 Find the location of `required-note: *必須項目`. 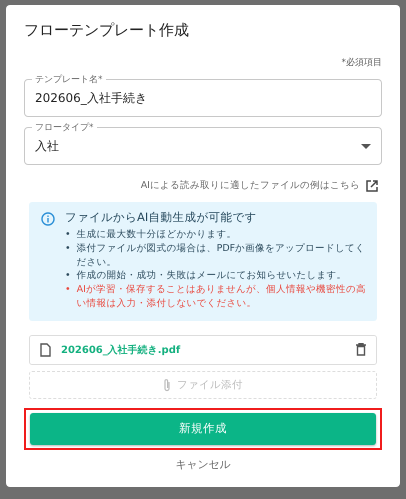

required-note: *必須項目 is located at coordinates (362, 62).